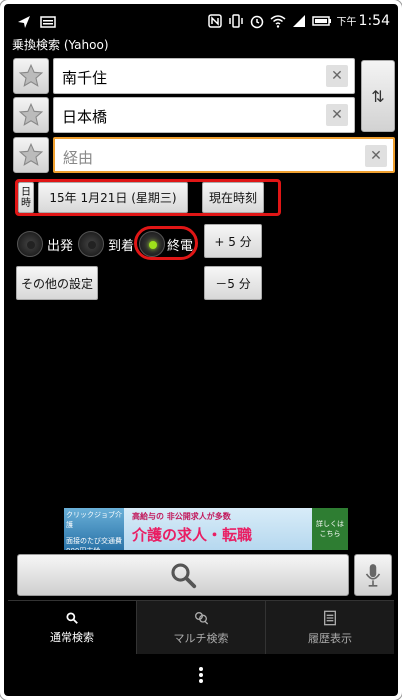 Image resolution: width=402 pixels, height=700 pixels. What do you see at coordinates (214, 21) in the screenshot?
I see `nfc-icon` at bounding box center [214, 21].